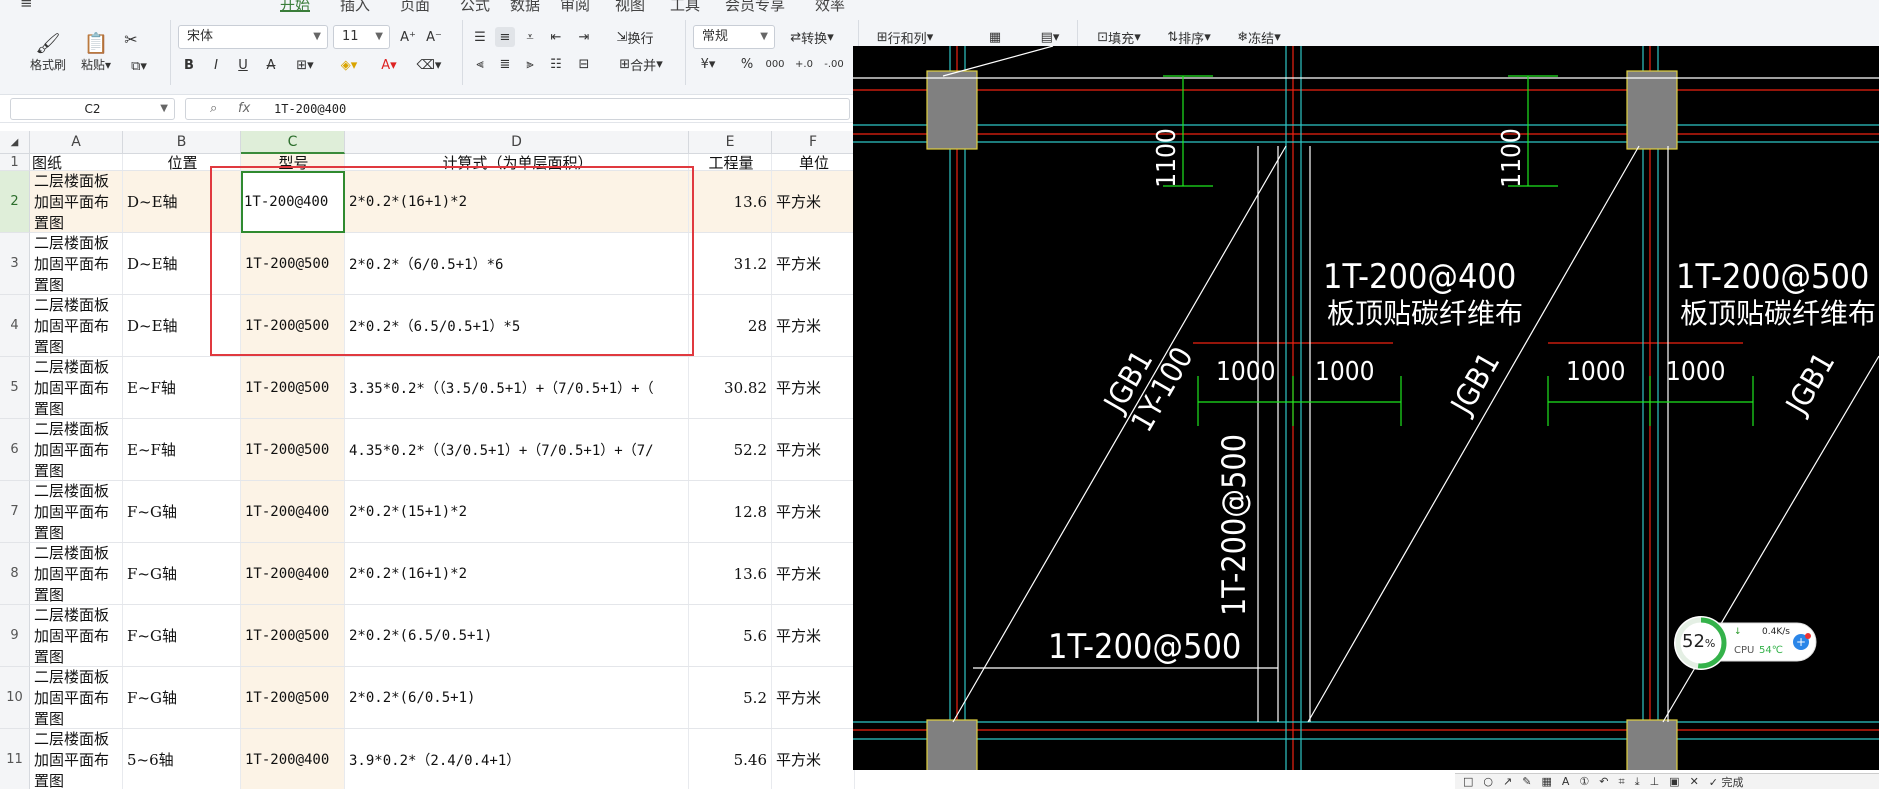  I want to click on row-header-1: 1, so click(15, 162).